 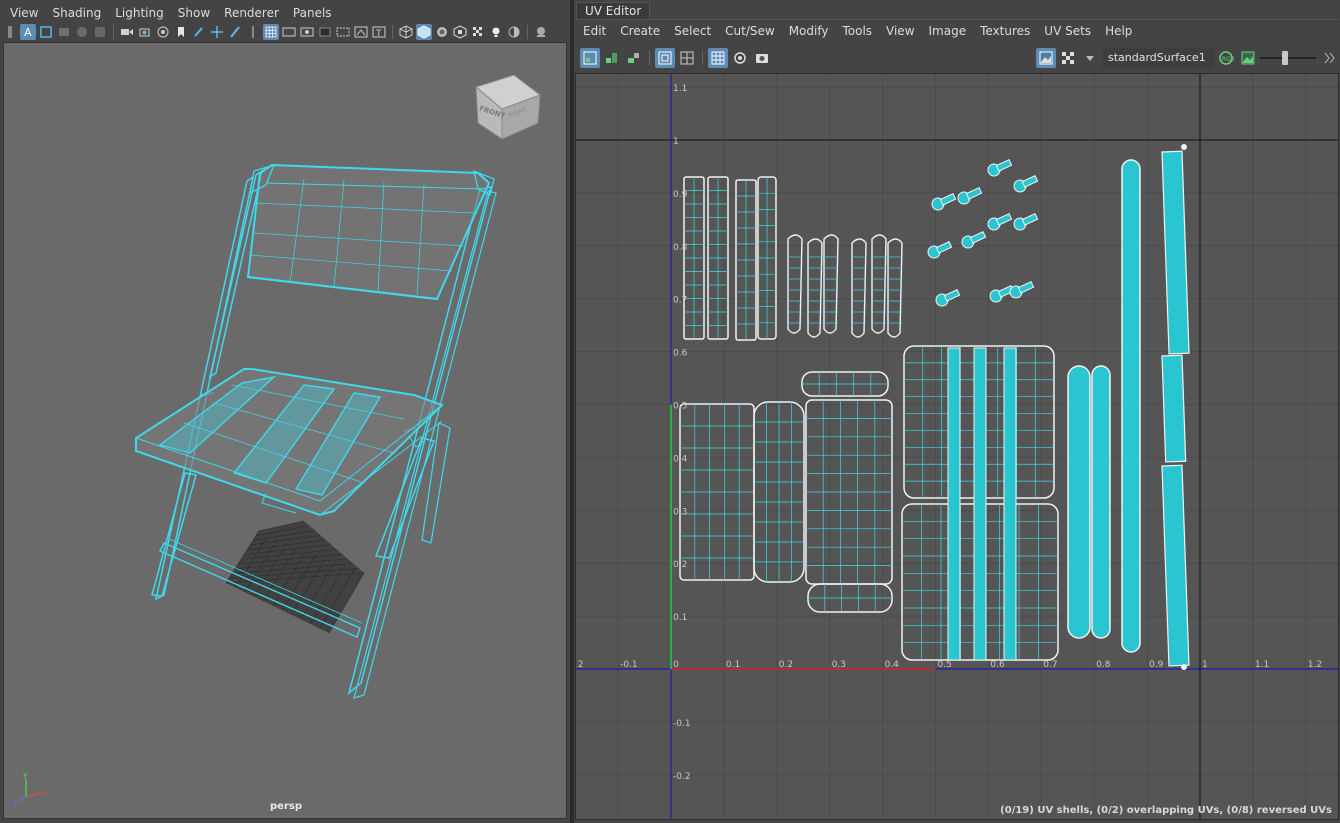 I want to click on select-camera-icon: A, so click(x=28, y=32).